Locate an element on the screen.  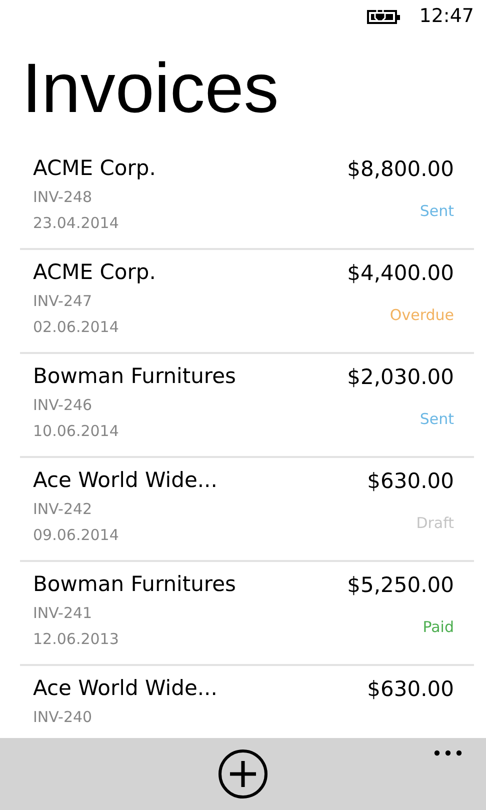
more-icon is located at coordinates (448, 753).